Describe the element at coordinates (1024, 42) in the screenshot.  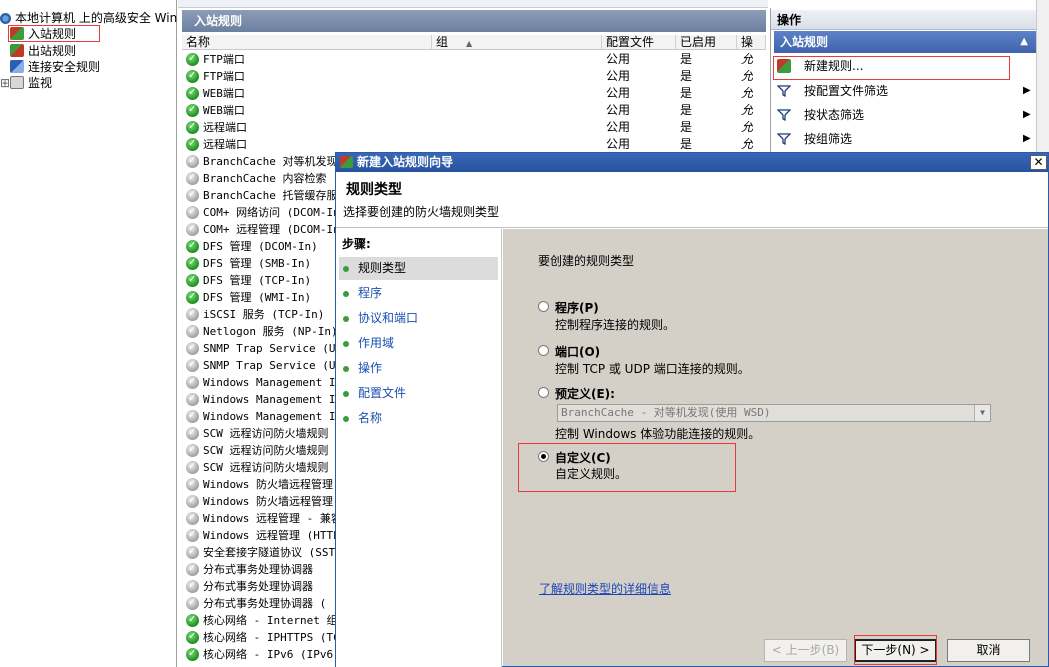
I see `collapse-icon: ▲` at that location.